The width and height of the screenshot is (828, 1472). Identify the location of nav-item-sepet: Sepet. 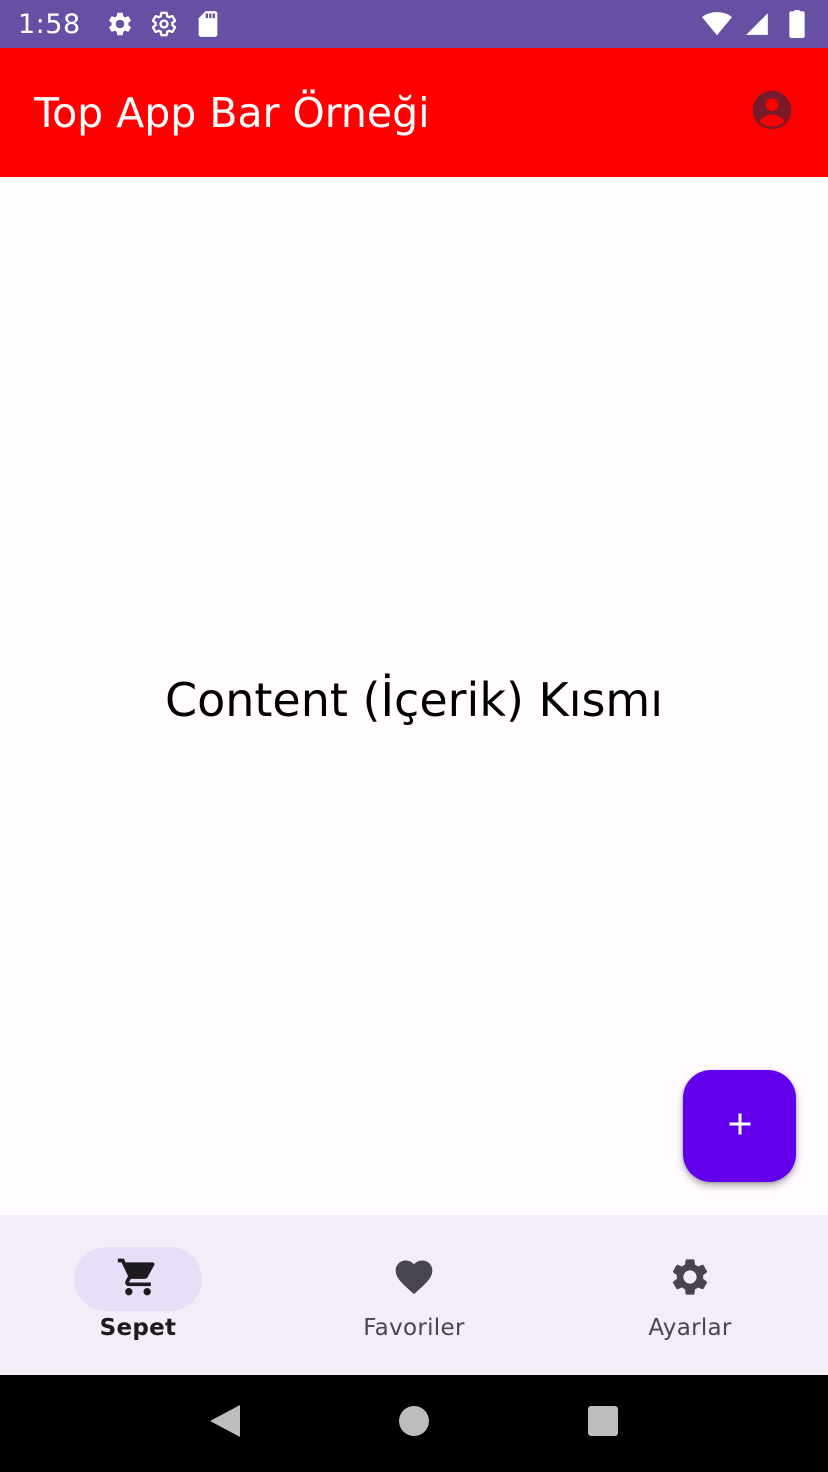
(138, 1295).